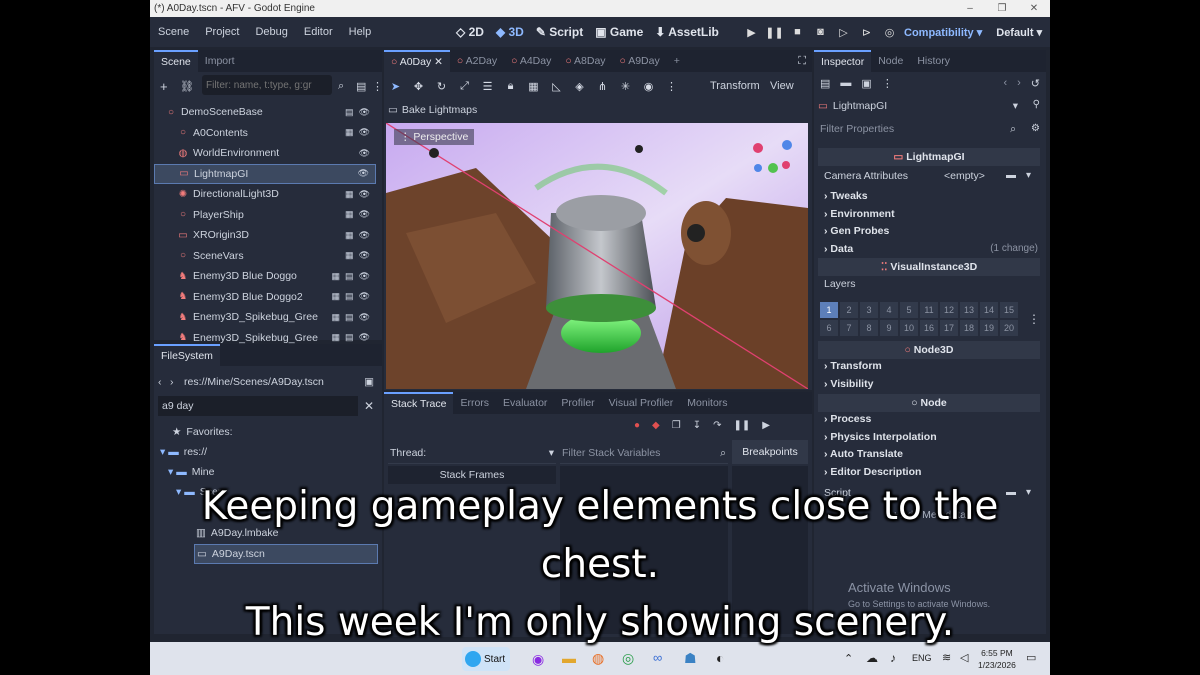  Describe the element at coordinates (360, 32) in the screenshot. I see `menu-help: Help` at that location.